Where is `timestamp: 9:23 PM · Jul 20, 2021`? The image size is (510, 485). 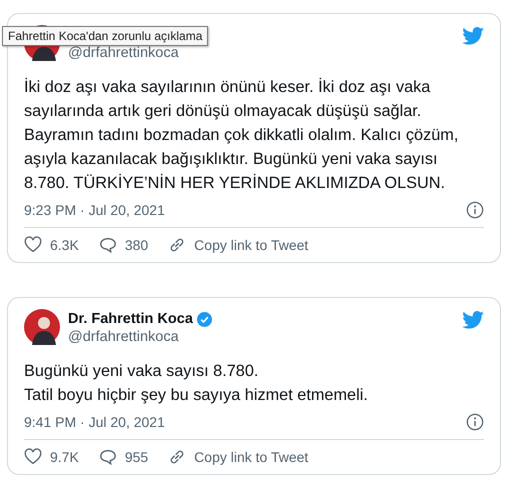
timestamp: 9:23 PM · Jul 20, 2021 is located at coordinates (94, 210).